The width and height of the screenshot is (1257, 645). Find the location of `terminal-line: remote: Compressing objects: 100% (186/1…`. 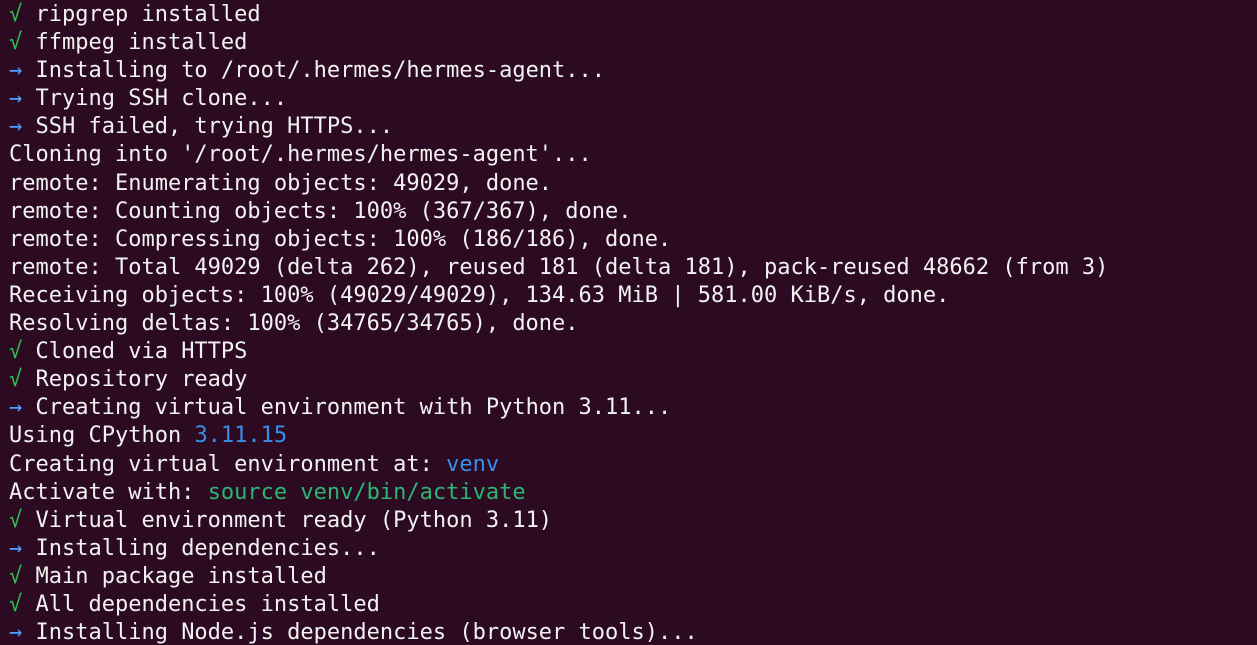

terminal-line: remote: Compressing objects: 100% (186/1… is located at coordinates (633, 240).